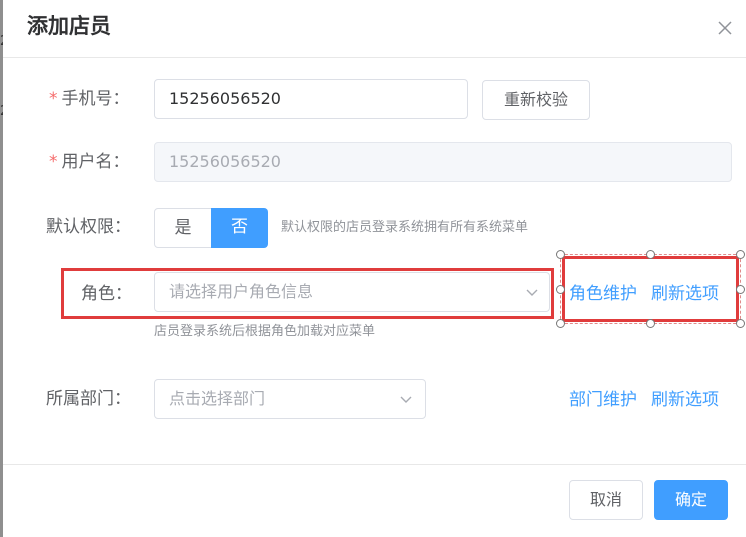 The width and height of the screenshot is (746, 537). What do you see at coordinates (691, 500) in the screenshot?
I see `confirm-button: 确定` at bounding box center [691, 500].